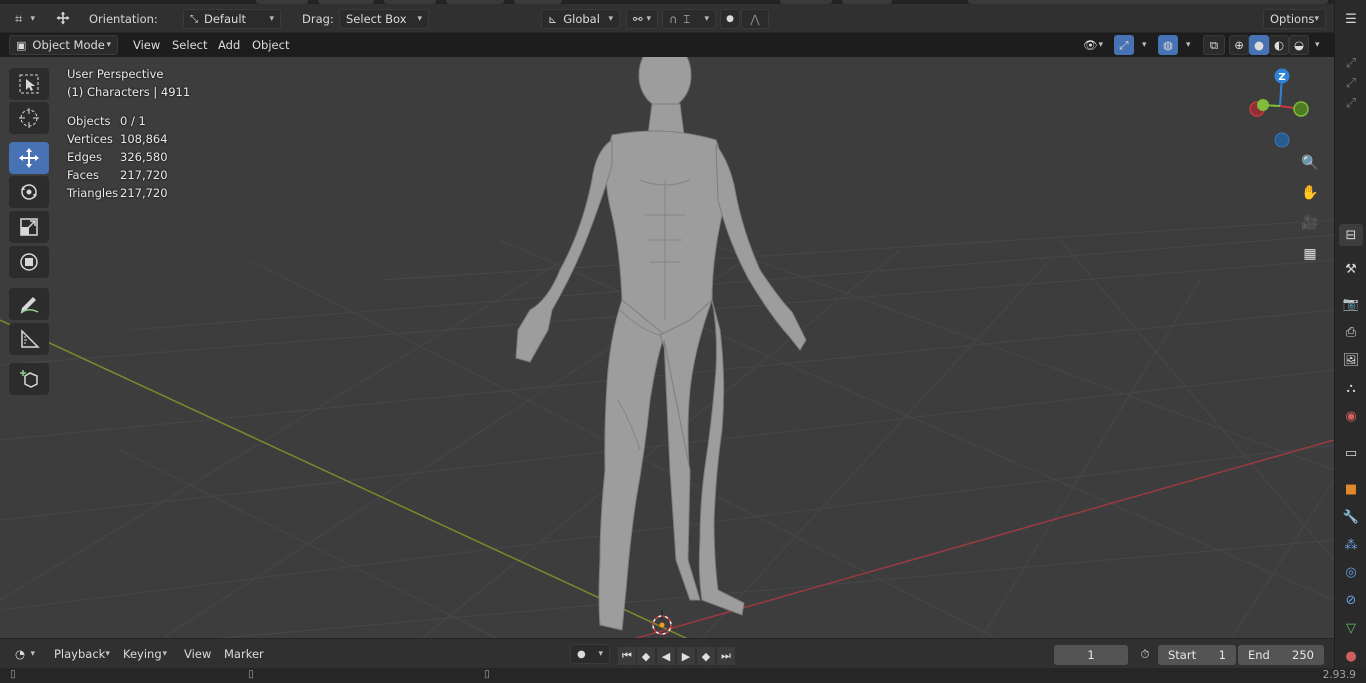  What do you see at coordinates (1282, 140) in the screenshot?
I see `gizmo-neg-z` at bounding box center [1282, 140].